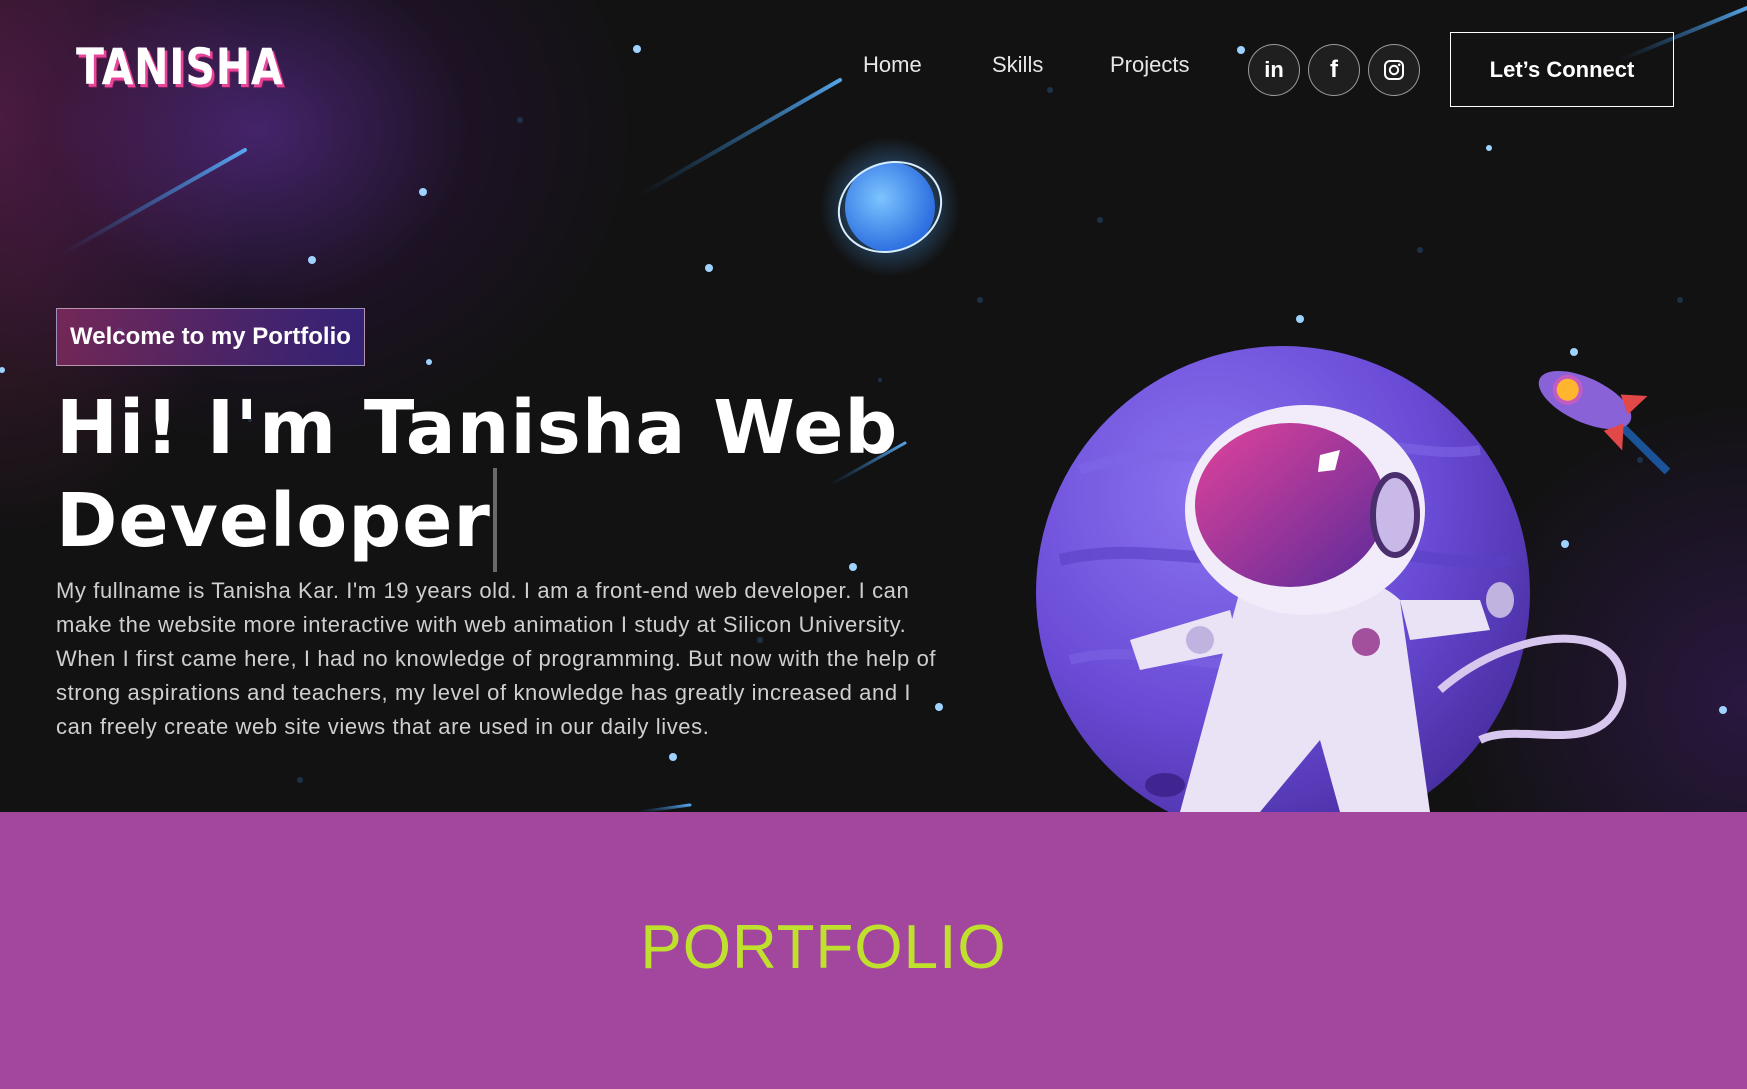 Image resolution: width=1747 pixels, height=1089 pixels. What do you see at coordinates (210, 337) in the screenshot?
I see `welcome-tagline: Welcome to my Portfolio` at bounding box center [210, 337].